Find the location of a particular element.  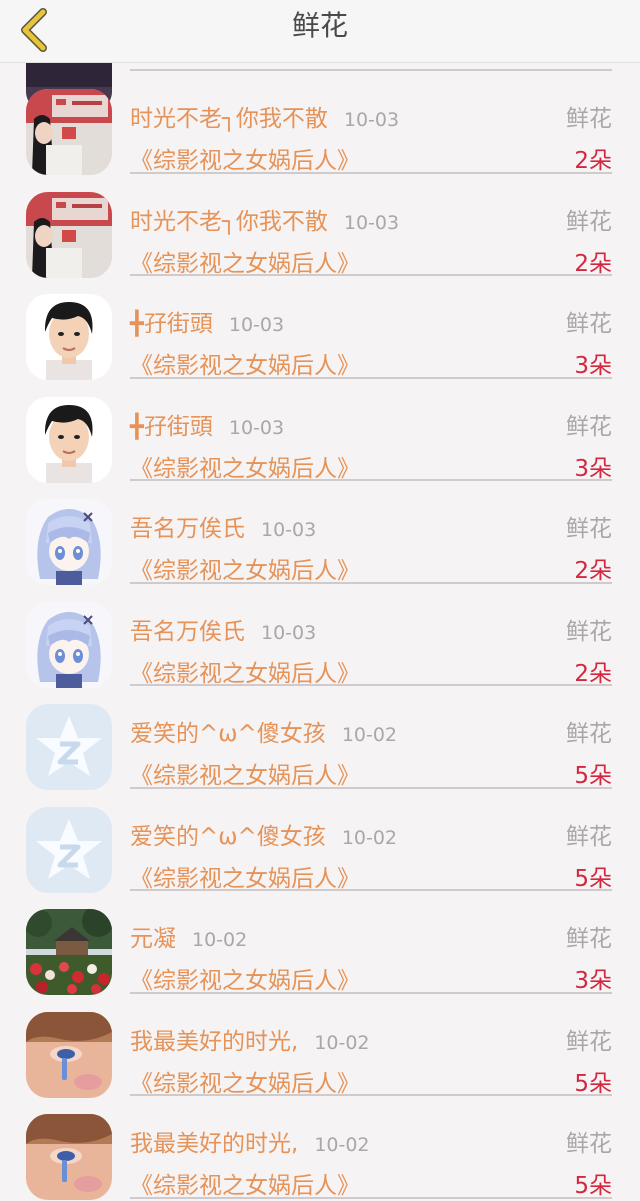

crying-face-avatar is located at coordinates (69, 1157).